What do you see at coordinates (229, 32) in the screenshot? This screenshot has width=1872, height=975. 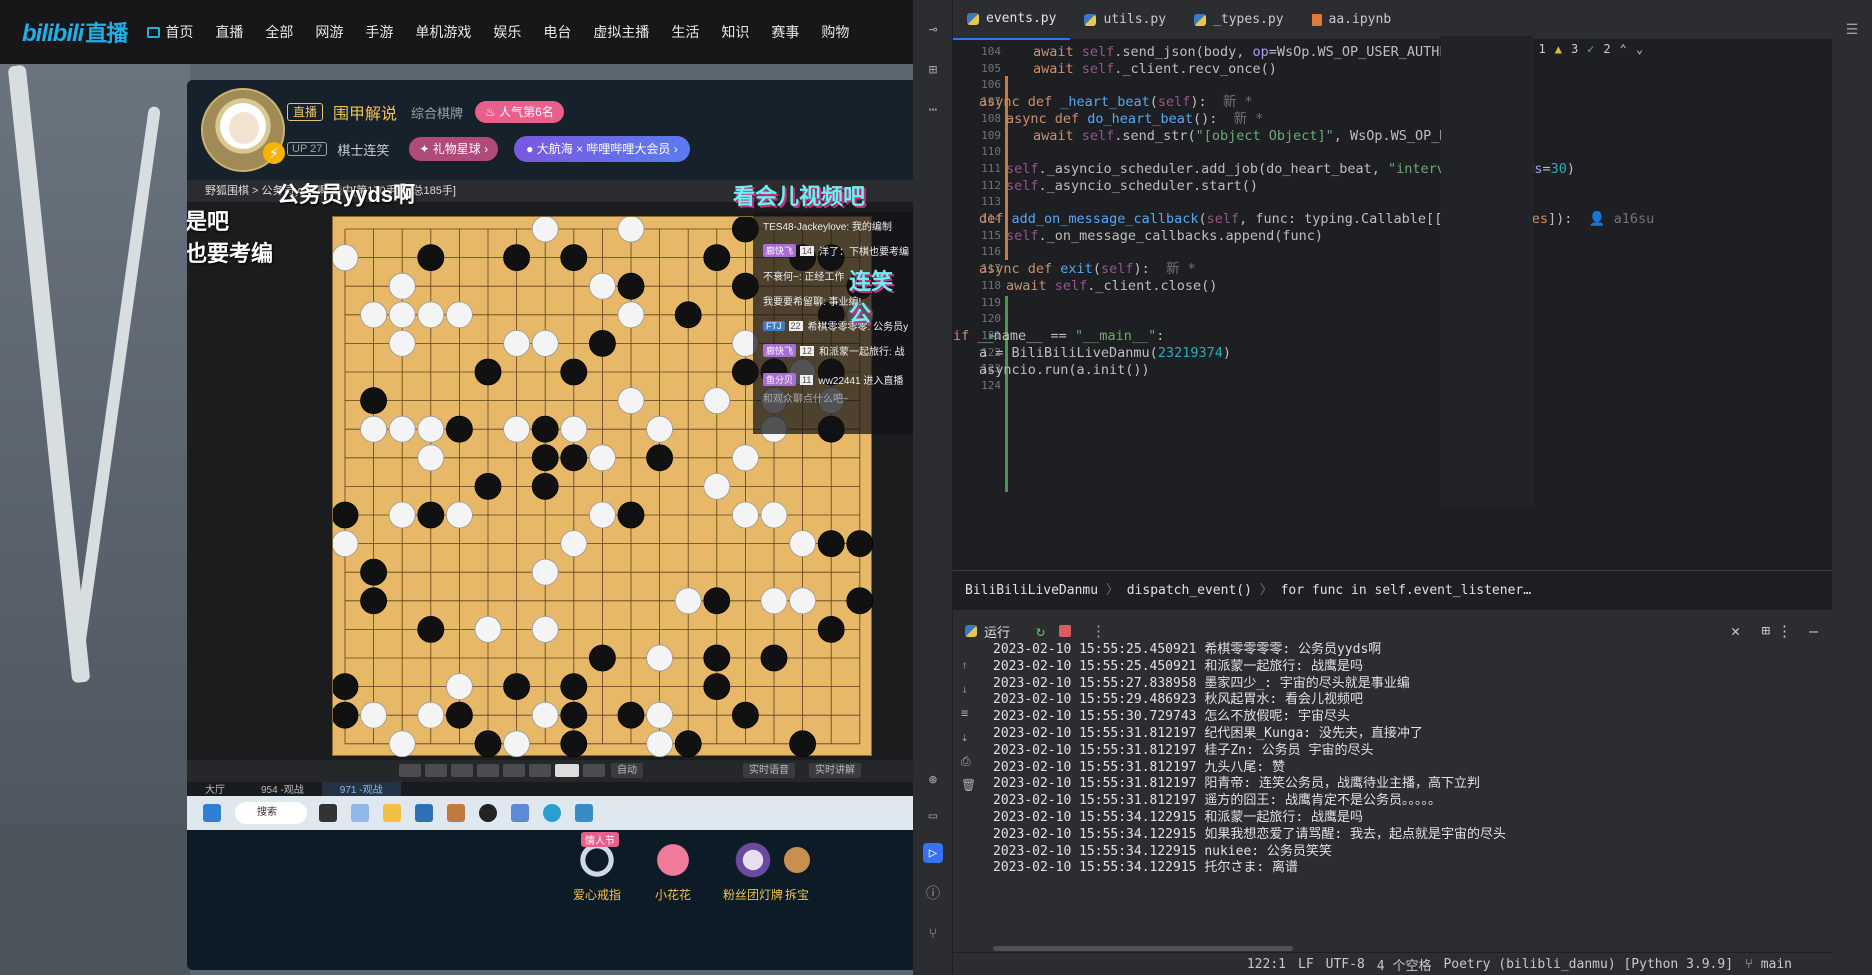 I see `nav-live: 直播` at bounding box center [229, 32].